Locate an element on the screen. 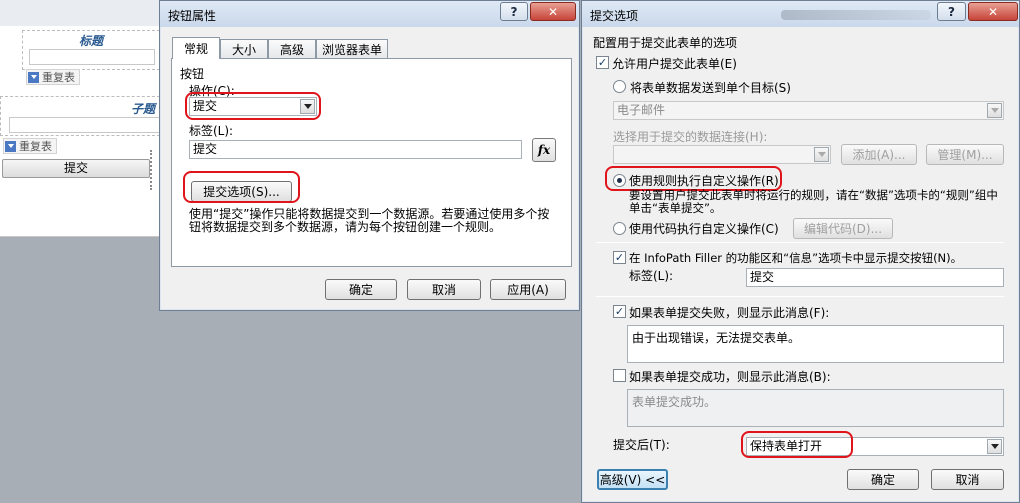  allow-submit-label: 允许用户提交此表单(E) is located at coordinates (674, 64).